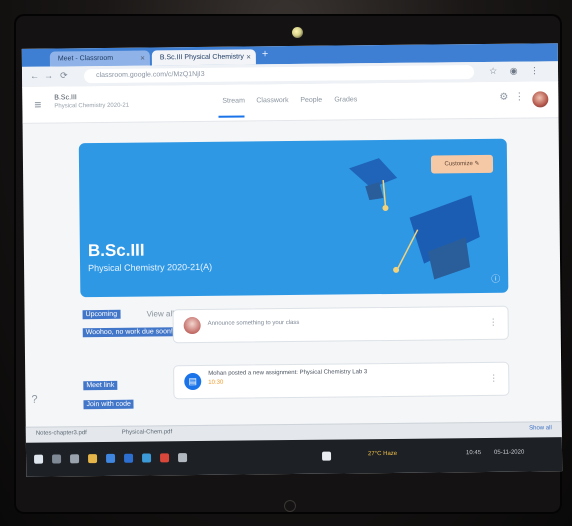  What do you see at coordinates (108, 404) in the screenshot?
I see `join-code-label: Join with code` at bounding box center [108, 404].